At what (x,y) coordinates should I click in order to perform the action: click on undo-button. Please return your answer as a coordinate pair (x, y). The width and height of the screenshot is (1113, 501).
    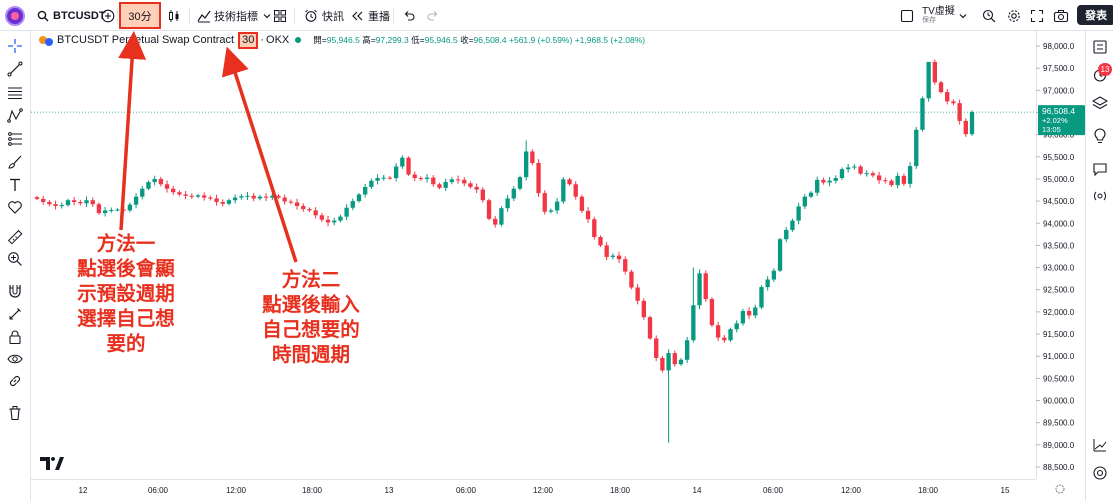
    Looking at the image, I should click on (409, 15).